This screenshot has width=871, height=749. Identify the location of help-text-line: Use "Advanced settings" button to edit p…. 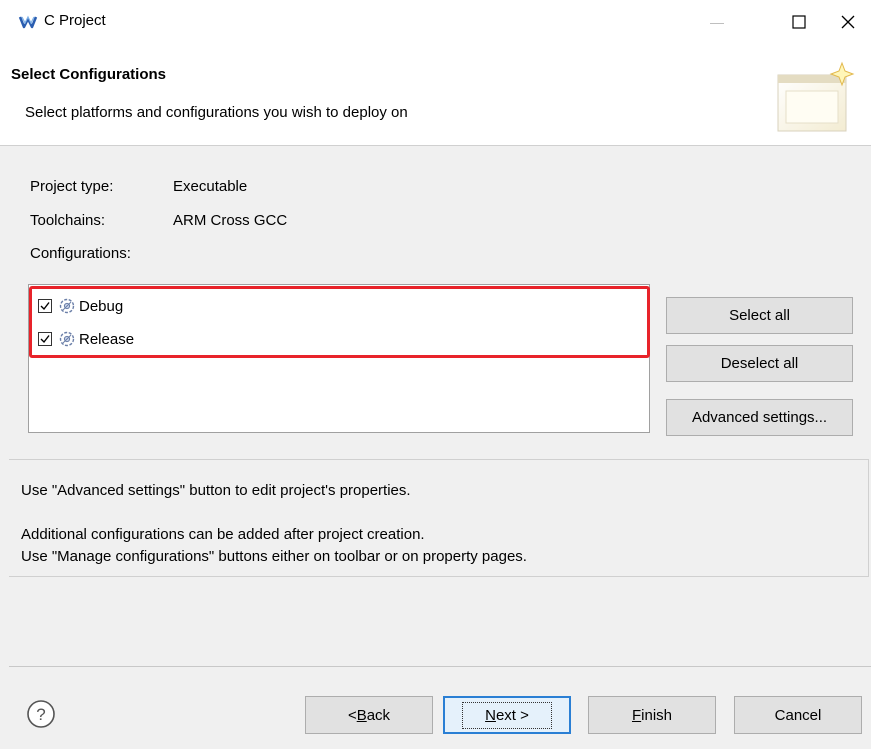
(216, 490).